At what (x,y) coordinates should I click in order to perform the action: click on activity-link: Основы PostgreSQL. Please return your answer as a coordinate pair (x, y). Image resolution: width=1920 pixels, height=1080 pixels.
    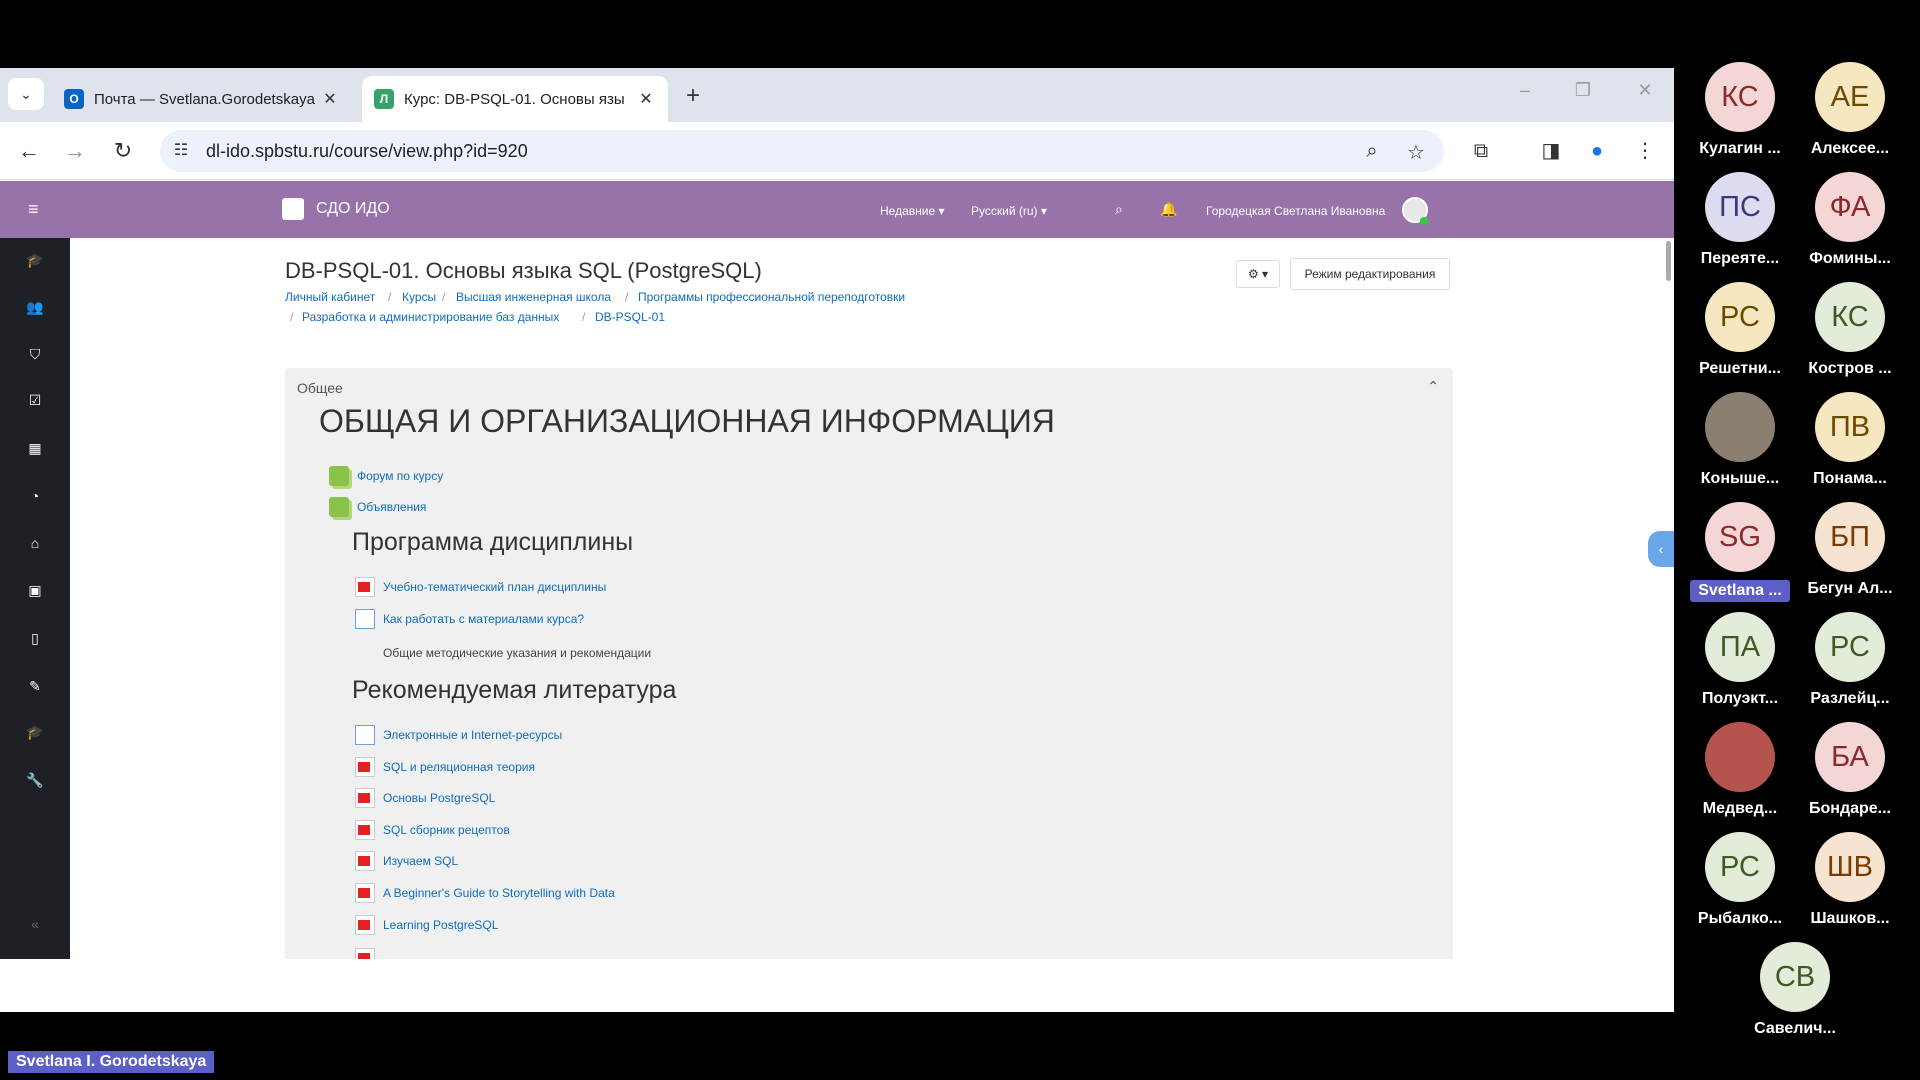
    Looking at the image, I should click on (439, 798).